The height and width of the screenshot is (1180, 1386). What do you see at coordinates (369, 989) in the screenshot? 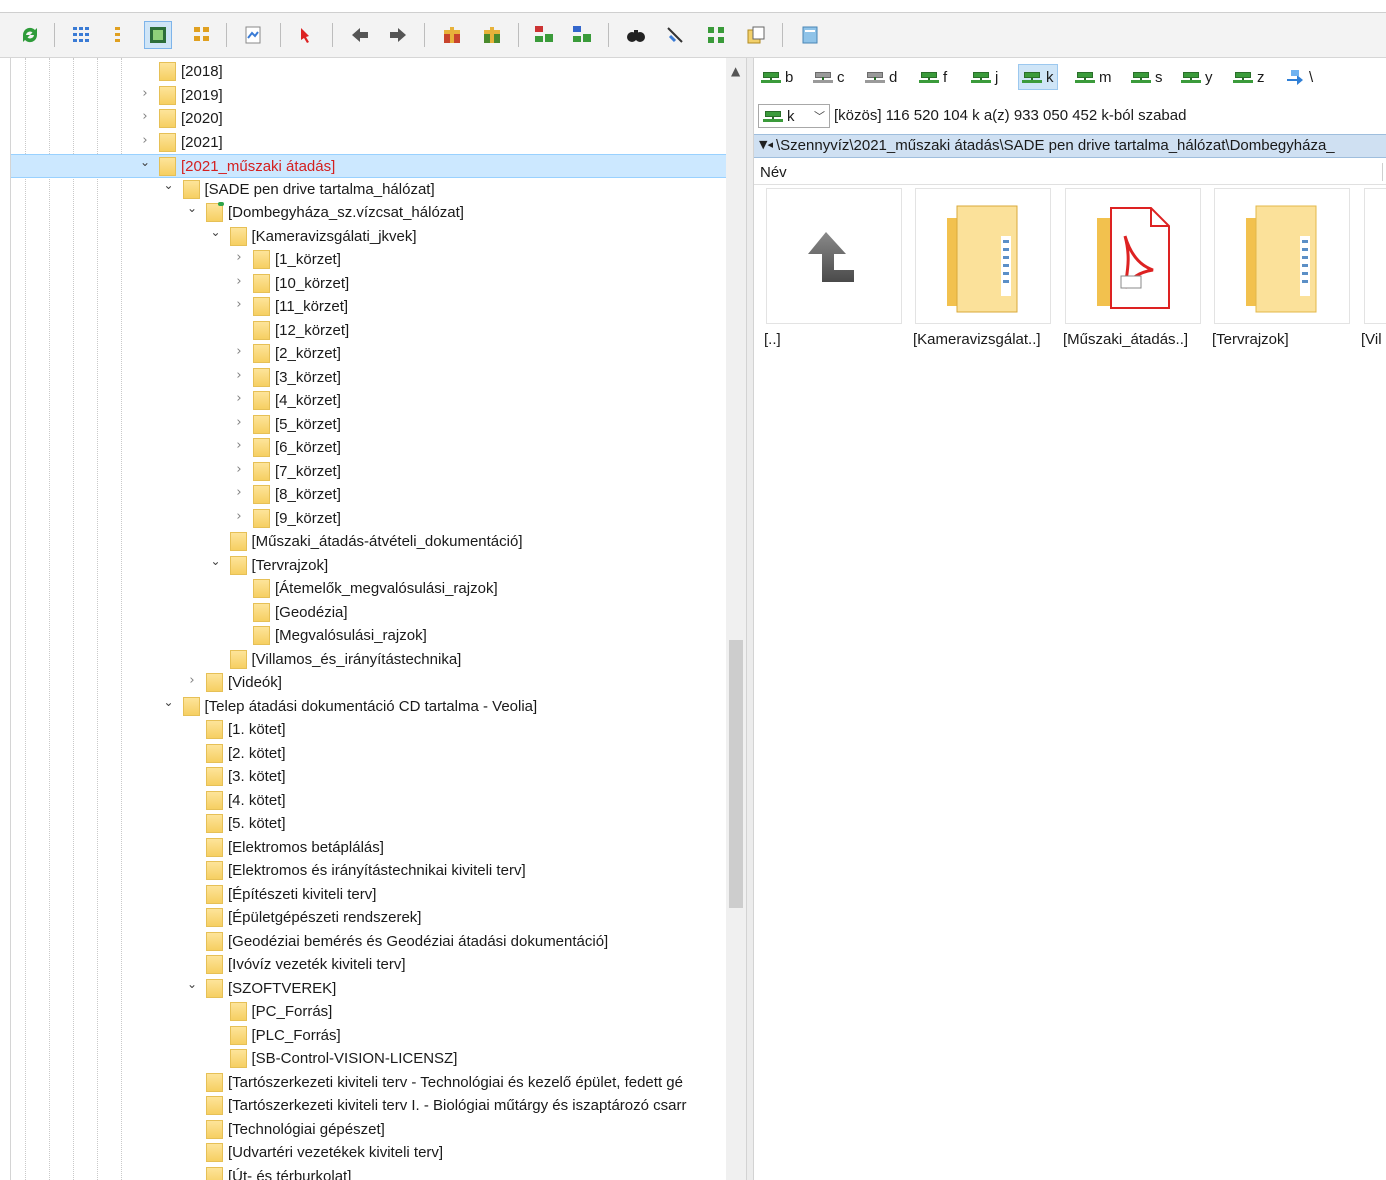
I see `tree-row: ⌄ [SZOFTVEREK]` at bounding box center [369, 989].